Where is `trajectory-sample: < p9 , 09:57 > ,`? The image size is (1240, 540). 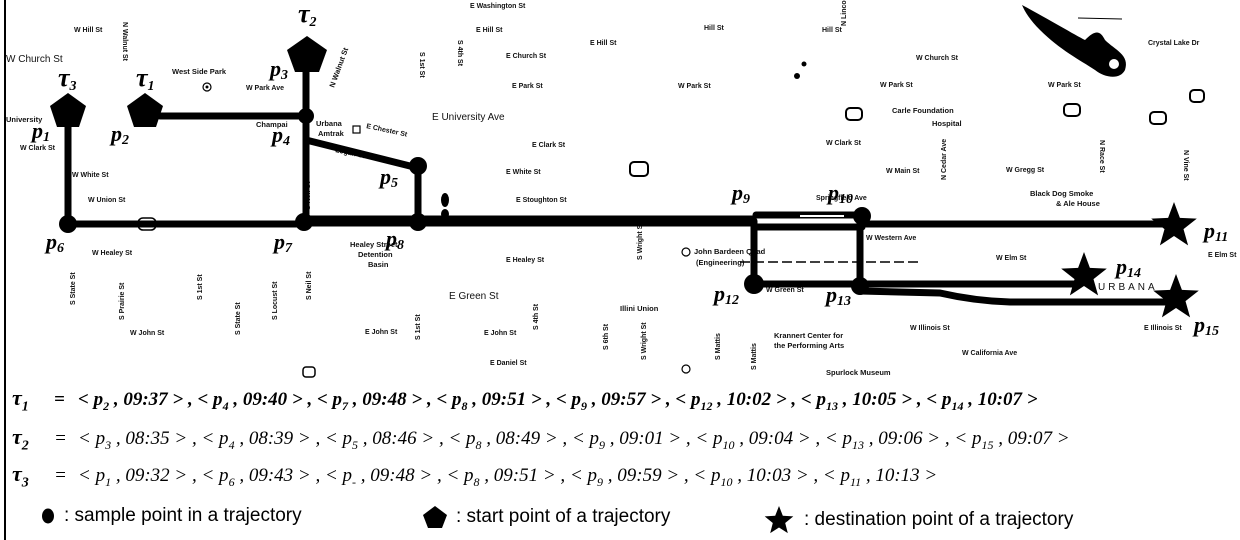
trajectory-sample: < p9 , 09:57 > , is located at coordinates (615, 401).